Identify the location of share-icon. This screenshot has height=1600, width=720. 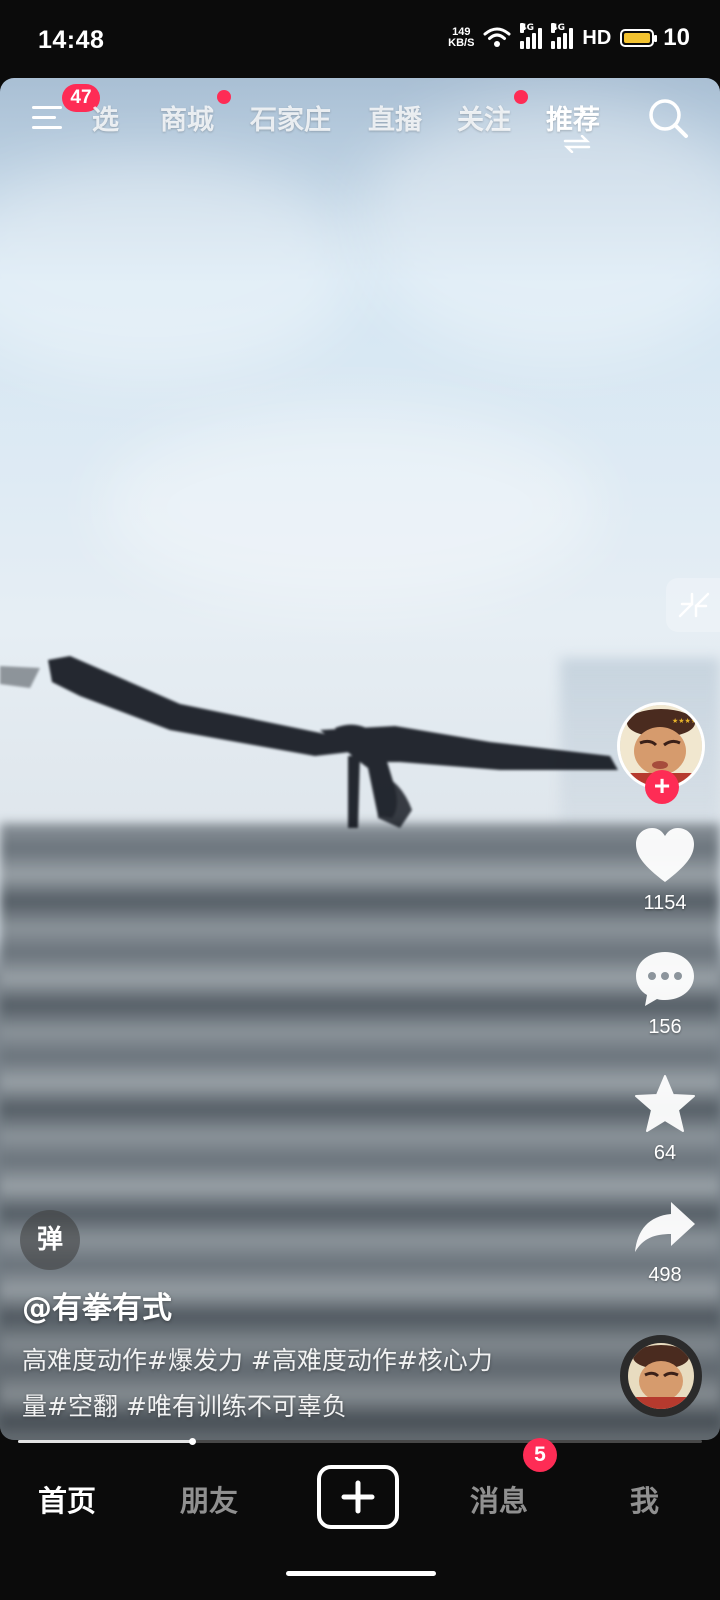
(665, 1227).